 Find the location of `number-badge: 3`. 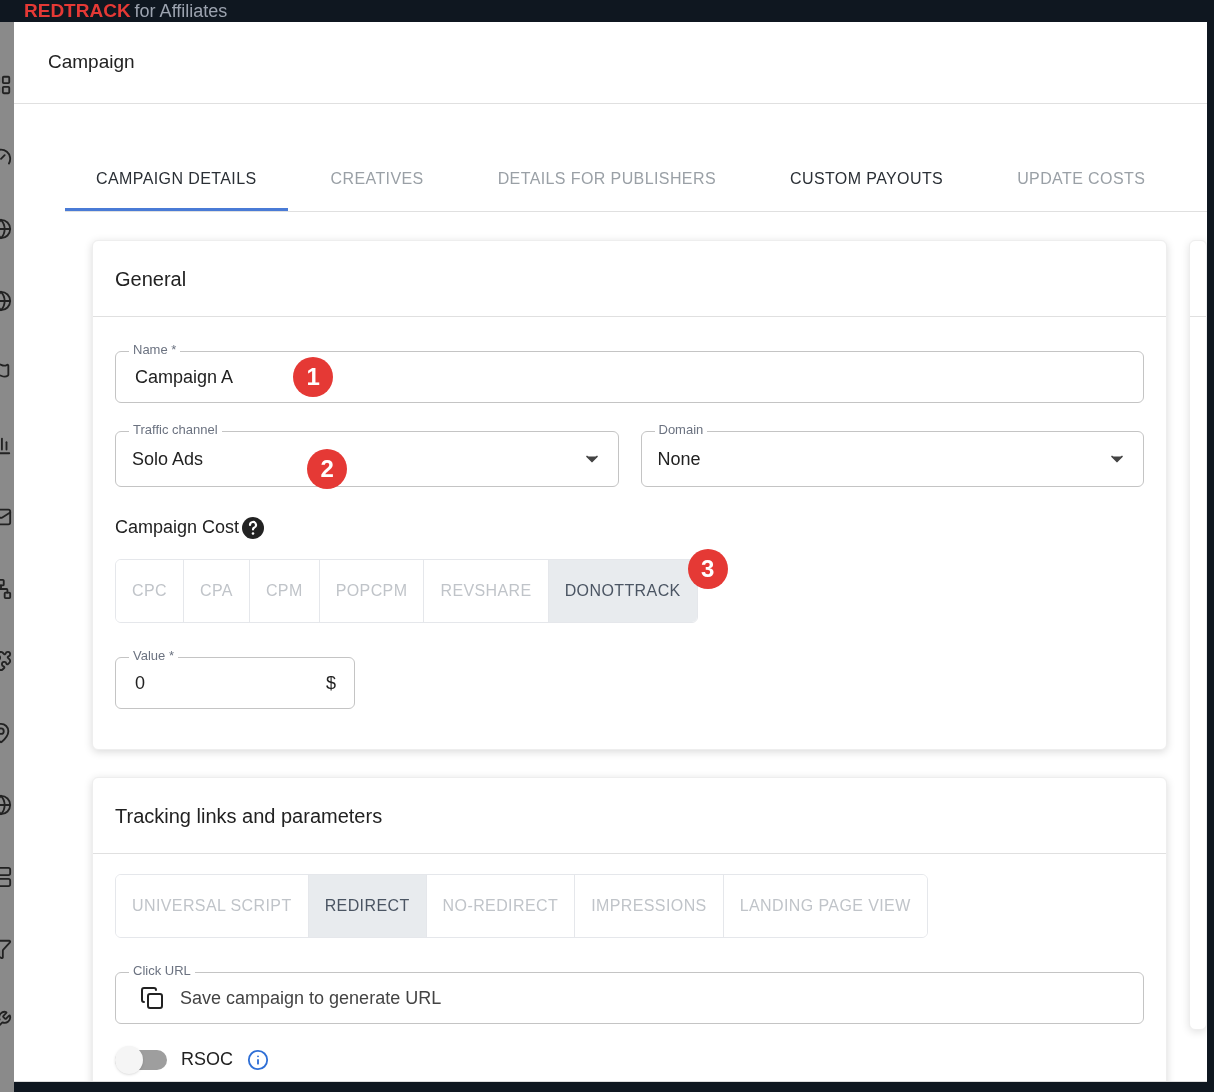

number-badge: 3 is located at coordinates (707, 569).